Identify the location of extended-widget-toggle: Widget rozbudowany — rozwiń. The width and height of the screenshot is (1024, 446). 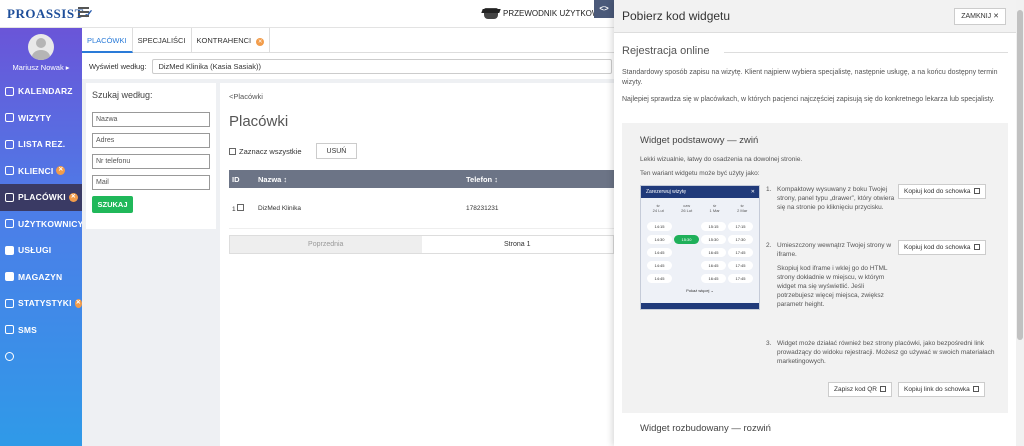
(705, 428).